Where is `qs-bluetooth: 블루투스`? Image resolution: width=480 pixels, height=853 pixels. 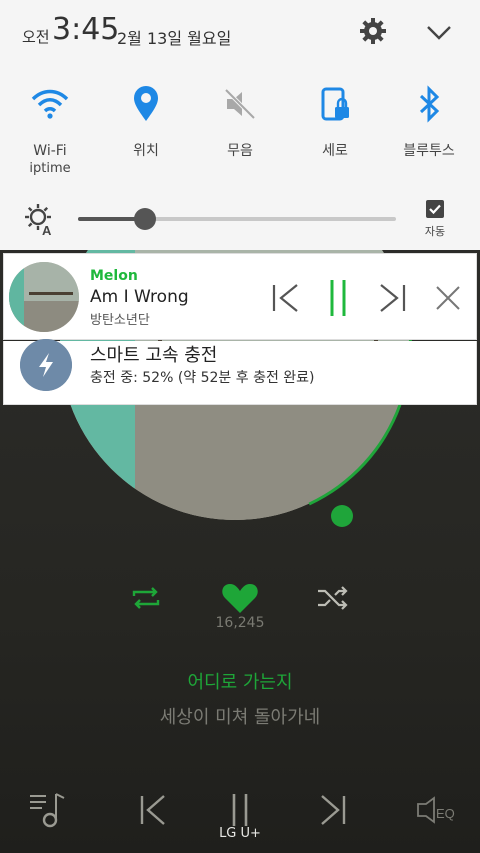
qs-bluetooth: 블루투스 is located at coordinates (429, 134).